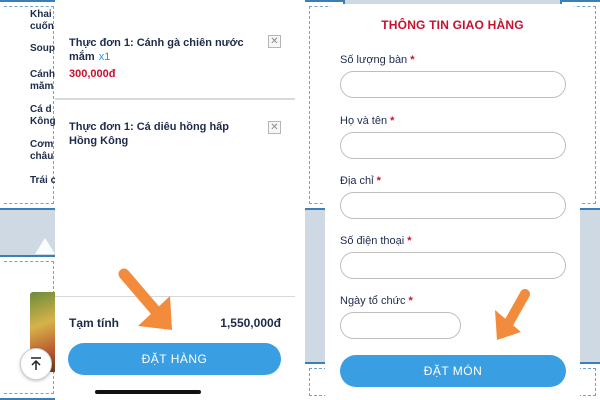  Describe the element at coordinates (104, 57) in the screenshot. I see `cart-item-quantity: x1` at that location.